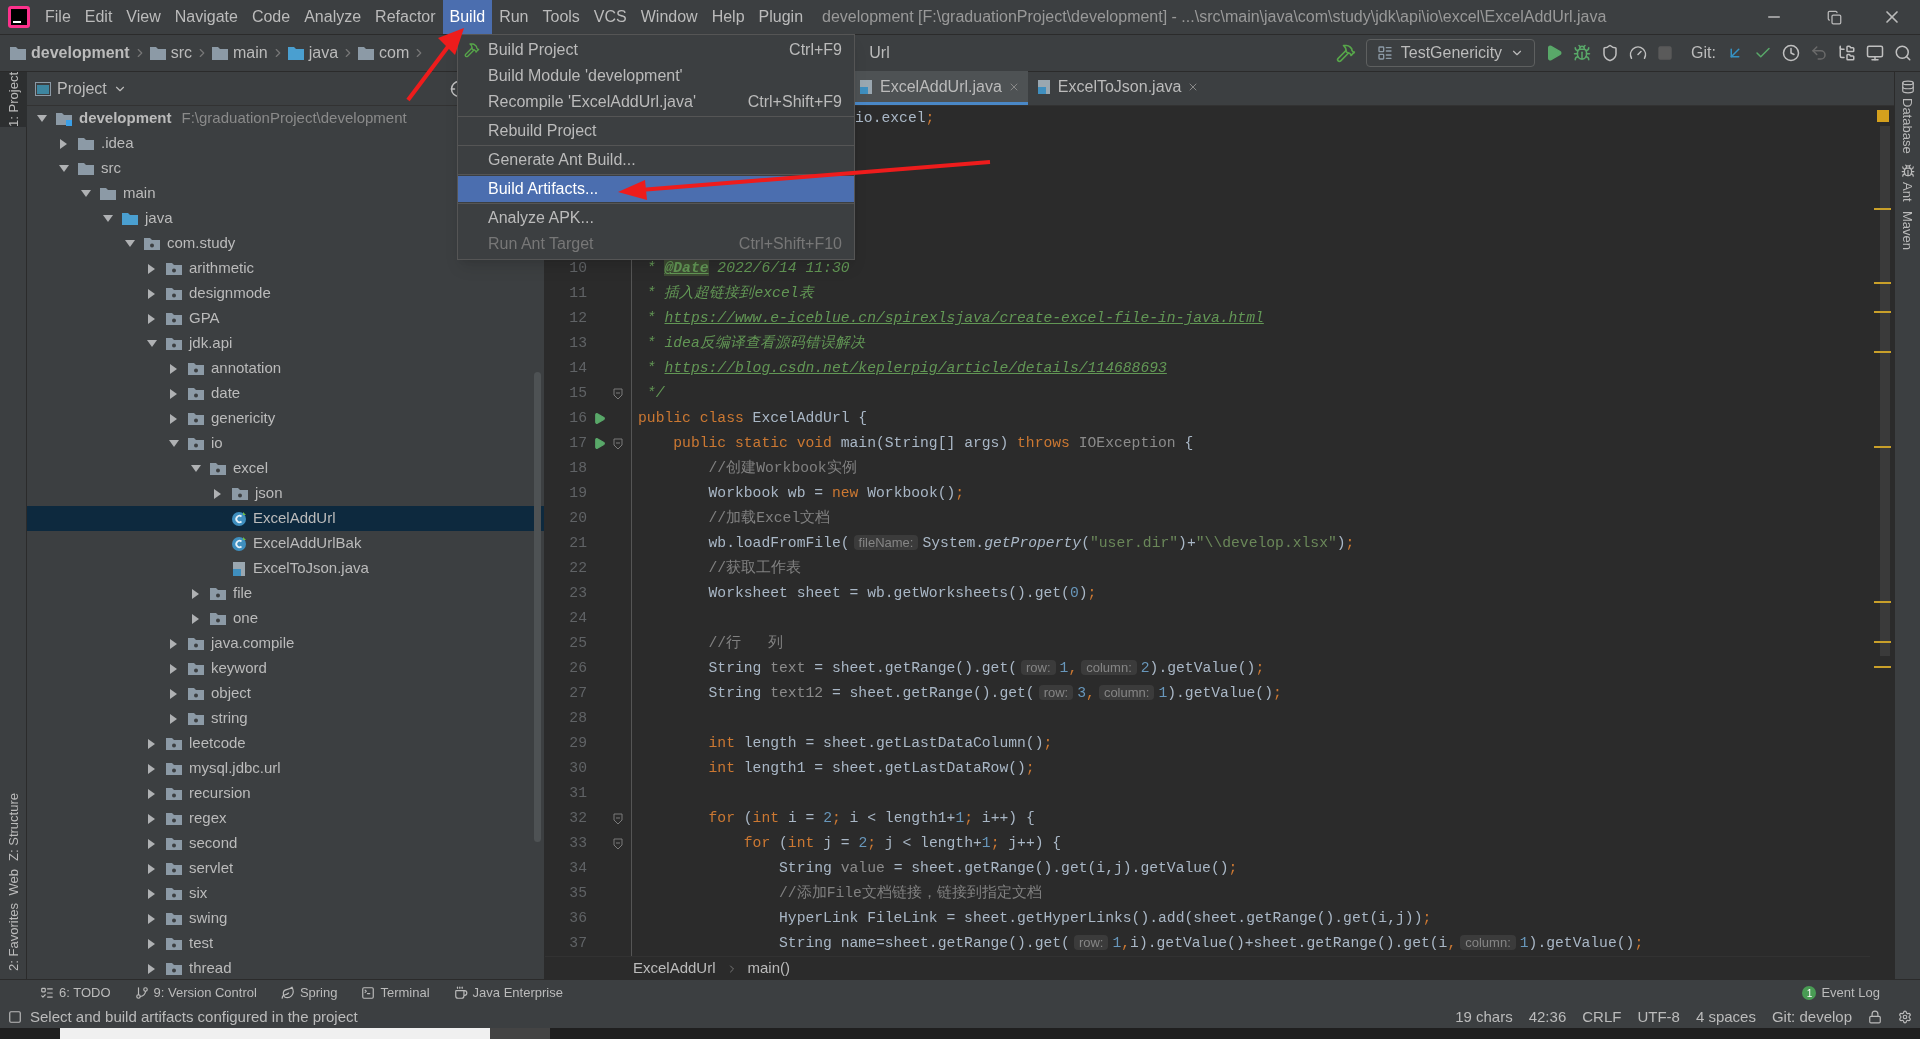  Describe the element at coordinates (285, 593) in the screenshot. I see `tree-item: file` at that location.